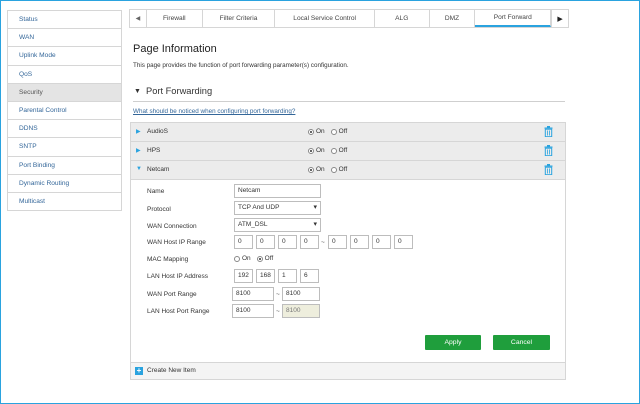 The image size is (640, 404). Describe the element at coordinates (403, 242) in the screenshot. I see `wan-ip-end-octet-4: 0` at that location.